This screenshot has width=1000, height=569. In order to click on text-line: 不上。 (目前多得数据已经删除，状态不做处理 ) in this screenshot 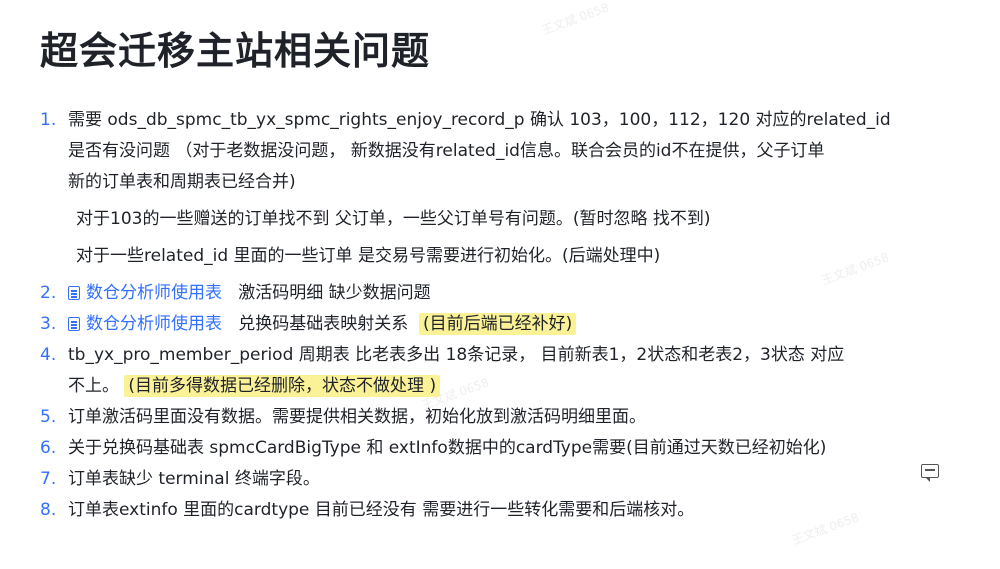, I will do `click(483, 386)`.